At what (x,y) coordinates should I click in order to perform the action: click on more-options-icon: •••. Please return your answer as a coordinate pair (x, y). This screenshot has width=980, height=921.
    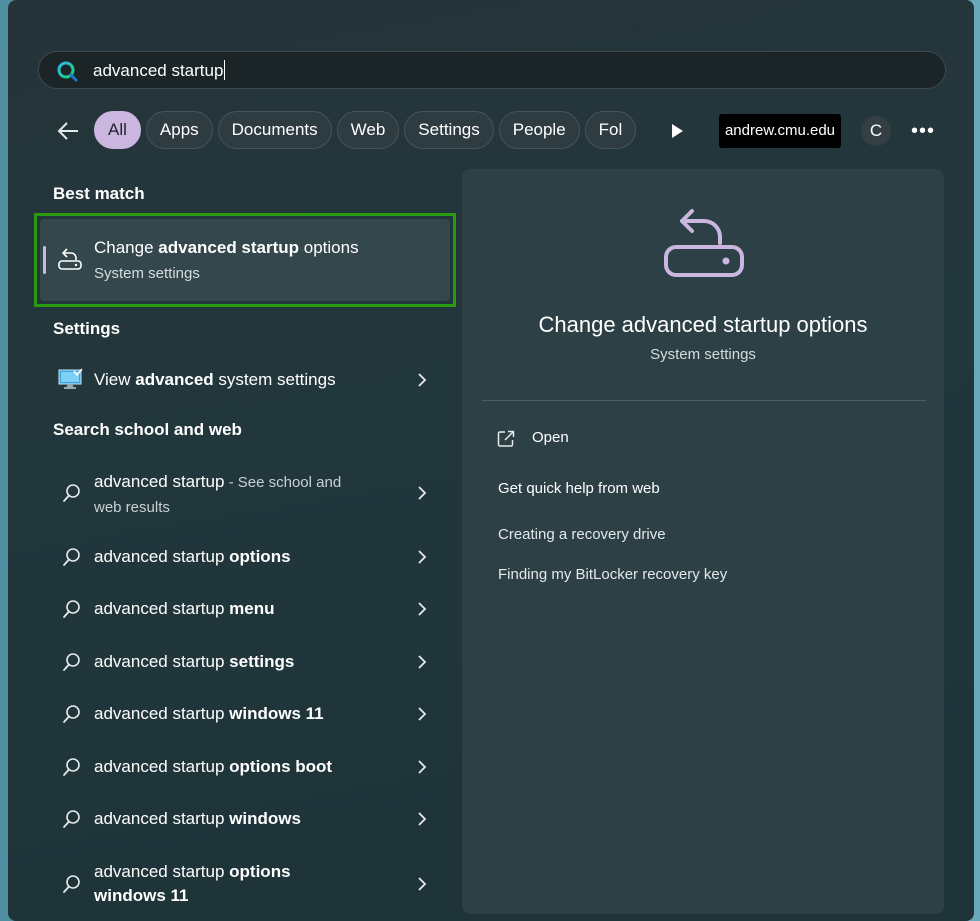
    Looking at the image, I should click on (923, 131).